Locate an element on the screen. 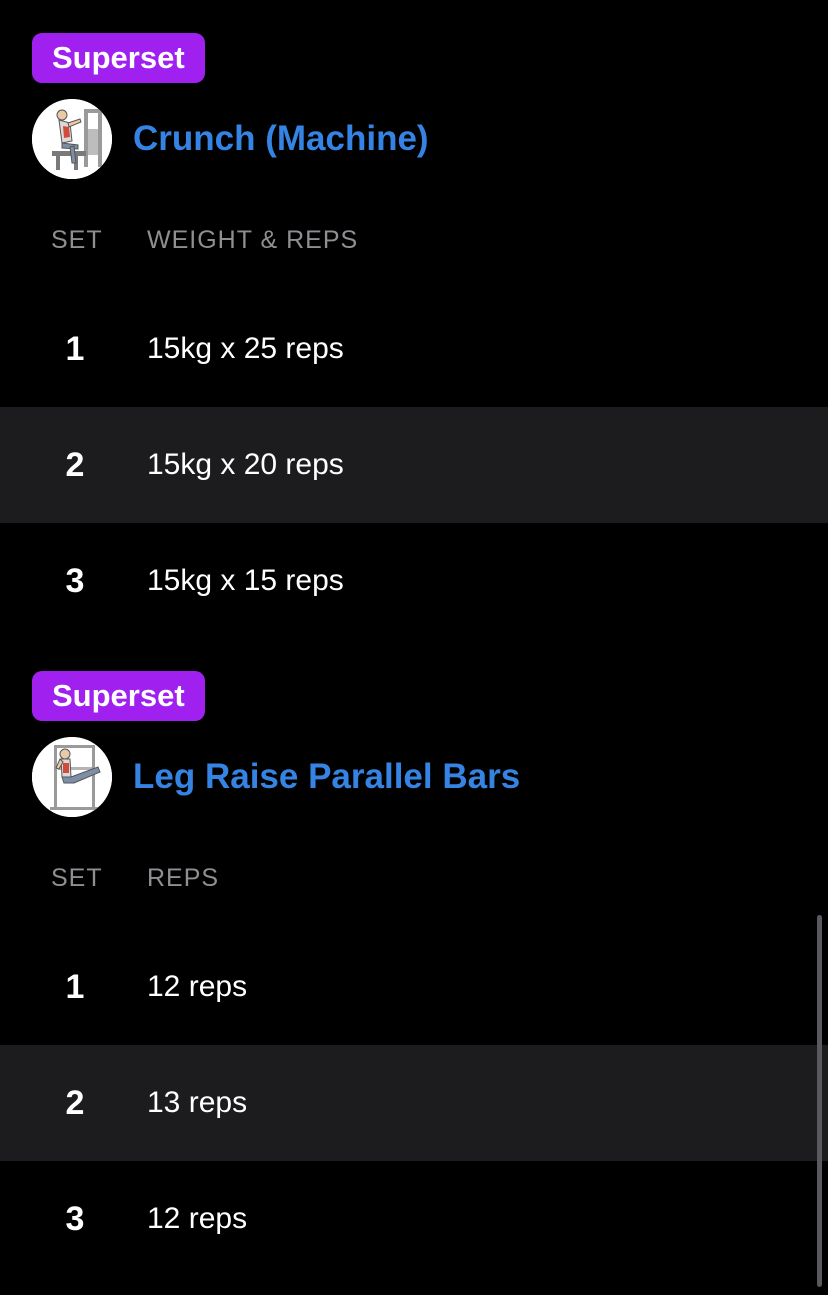  set-value: 15kg x 25 reps is located at coordinates (245, 348).